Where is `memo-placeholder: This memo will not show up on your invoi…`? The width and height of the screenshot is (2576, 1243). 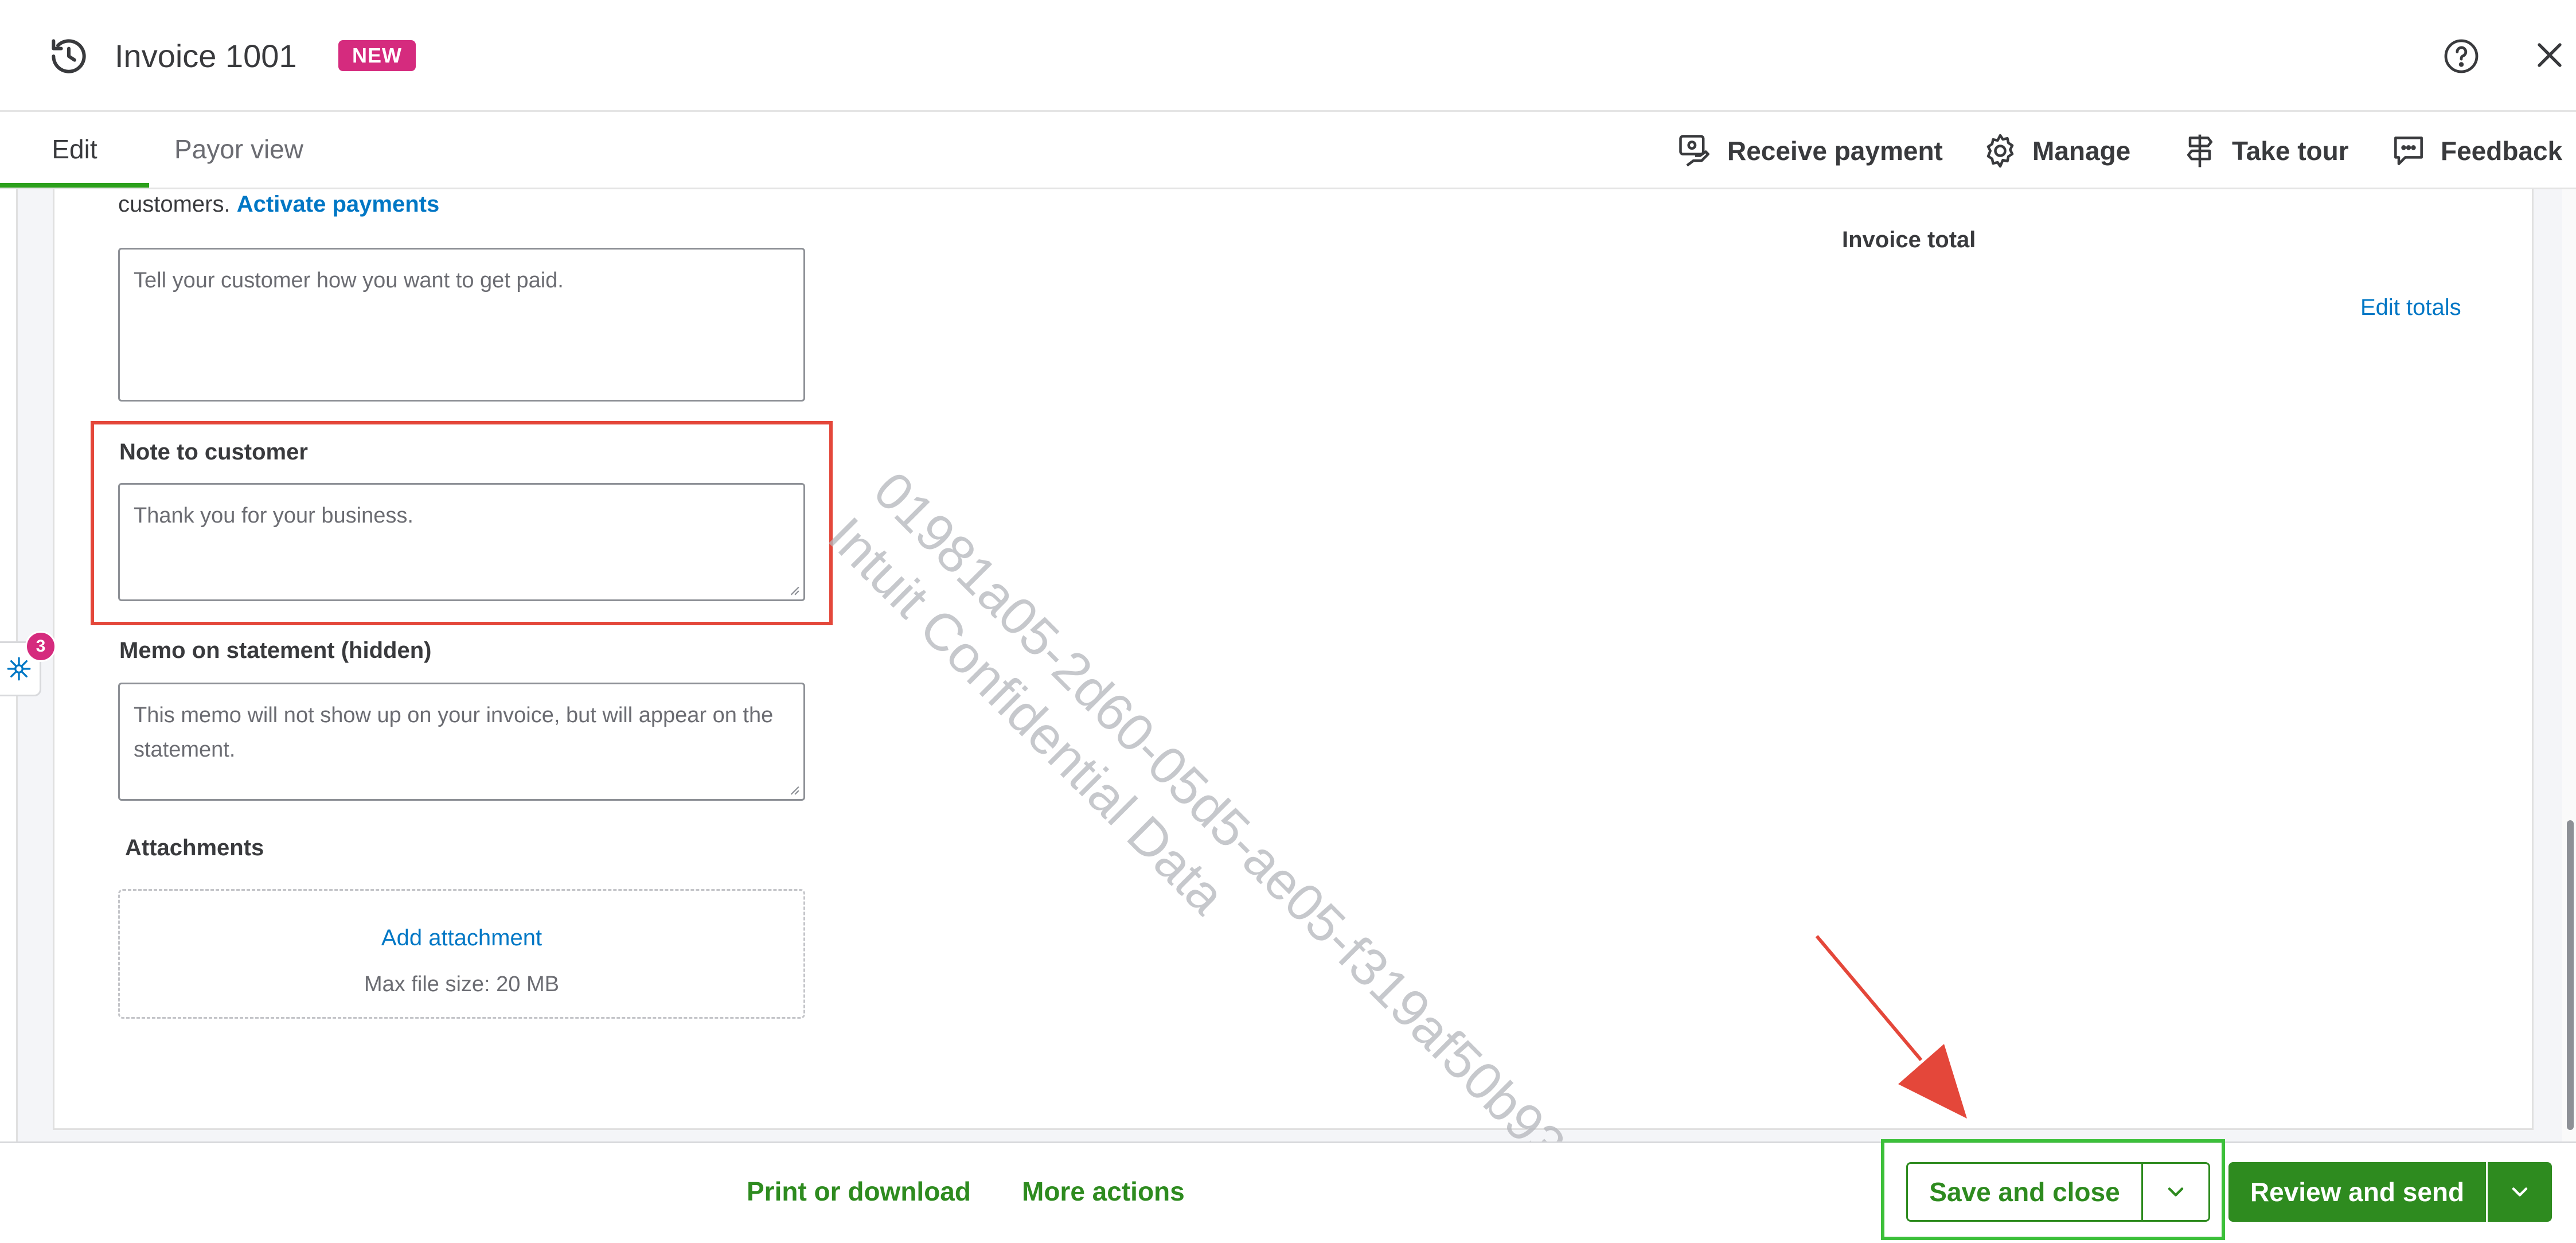 memo-placeholder: This memo will not show up on your invoi… is located at coordinates (454, 733).